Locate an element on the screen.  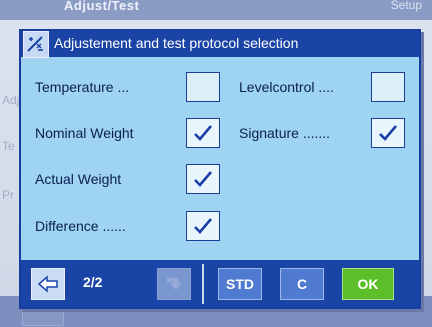
footer-divider is located at coordinates (203, 284).